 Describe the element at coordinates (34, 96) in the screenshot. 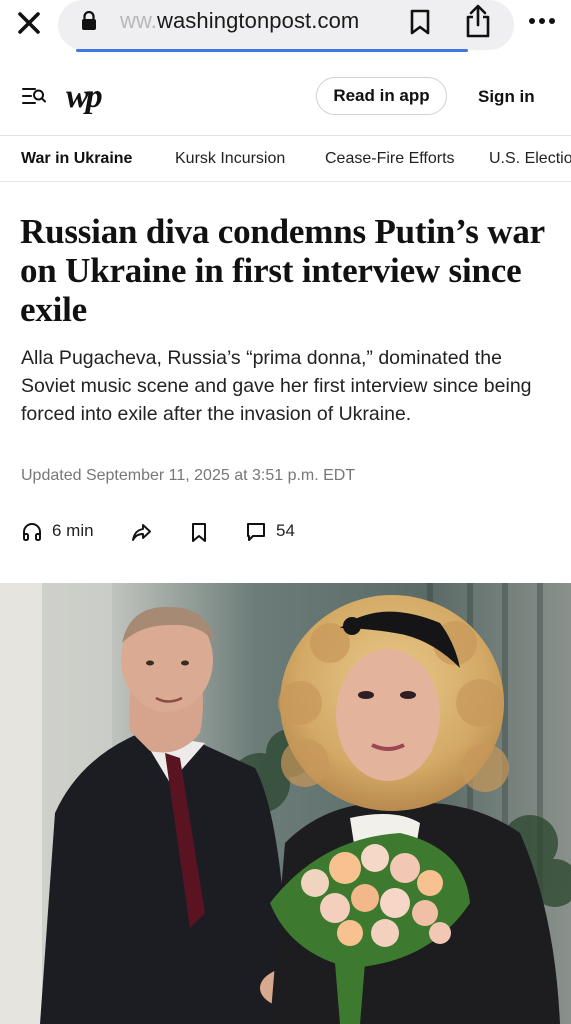

I see `menu-search-icon` at that location.